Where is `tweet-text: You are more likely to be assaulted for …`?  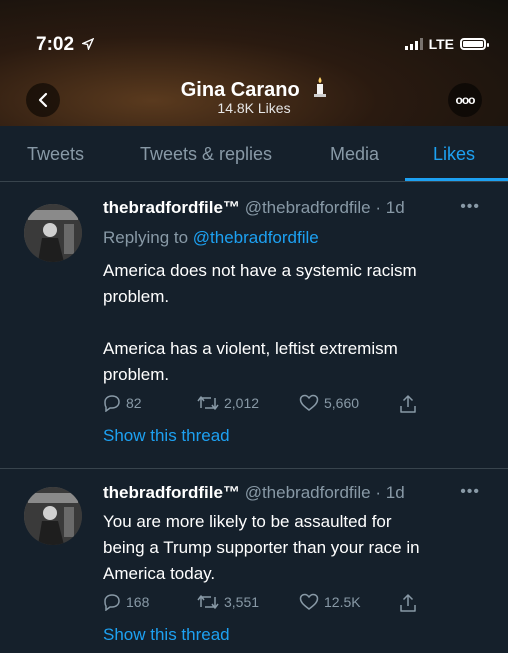 tweet-text: You are more likely to be assaulted for … is located at coordinates (293, 548).